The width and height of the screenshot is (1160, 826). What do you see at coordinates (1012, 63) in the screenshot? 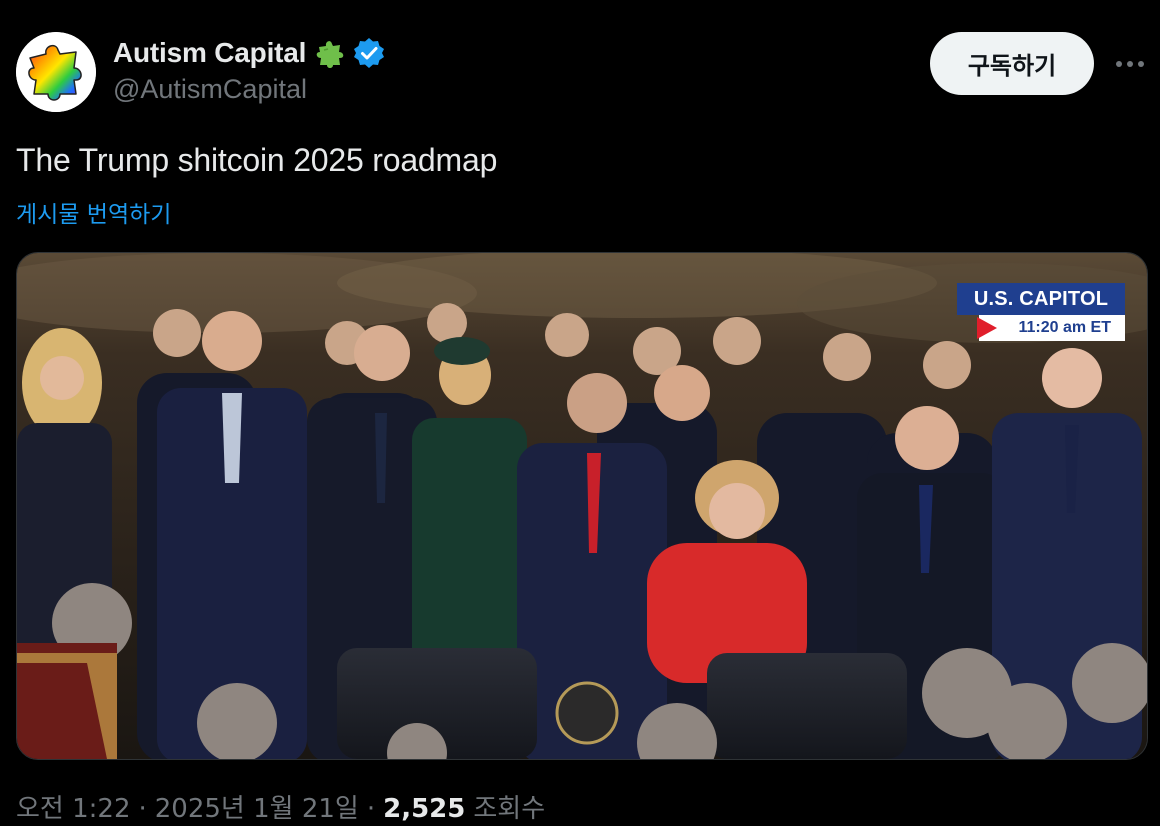
I see `subscribe-button: 구독하기` at bounding box center [1012, 63].